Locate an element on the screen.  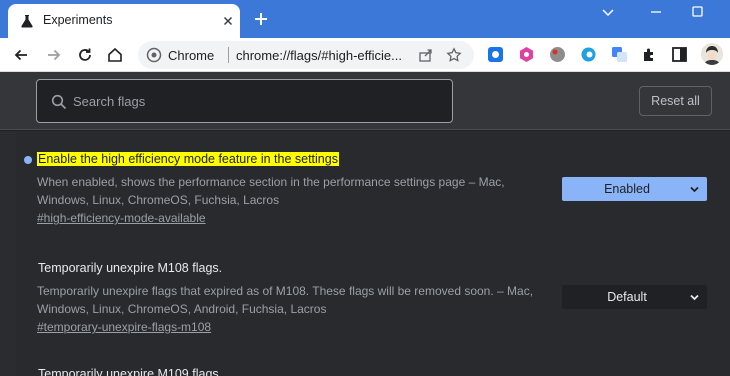
modified-indicator-icon is located at coordinates (28, 160).